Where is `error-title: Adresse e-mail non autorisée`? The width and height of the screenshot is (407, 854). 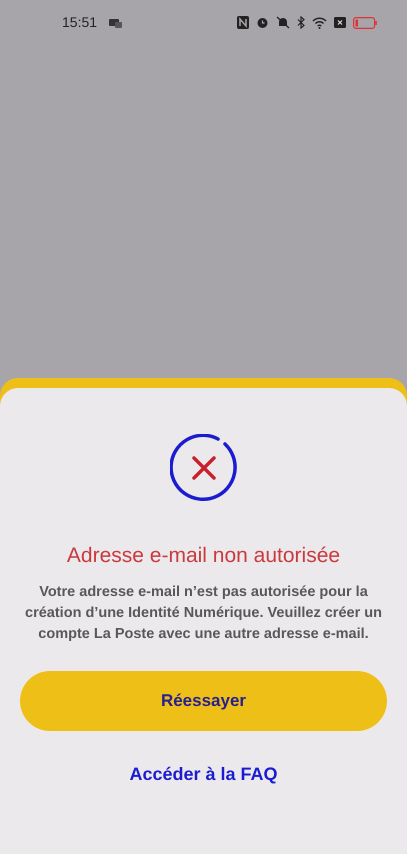 error-title: Adresse e-mail non autorisée is located at coordinates (203, 556).